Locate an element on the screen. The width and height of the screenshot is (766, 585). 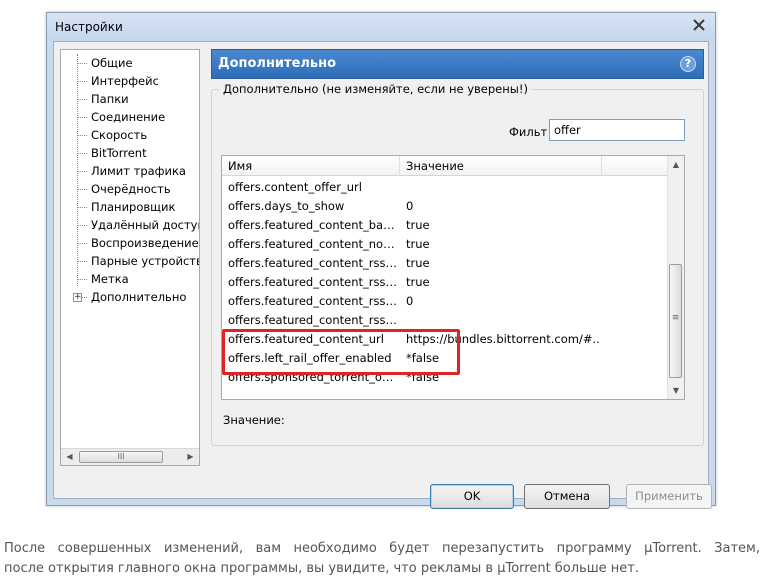
sidebar-item-advanced: + Дополнительно is located at coordinates (130, 297).